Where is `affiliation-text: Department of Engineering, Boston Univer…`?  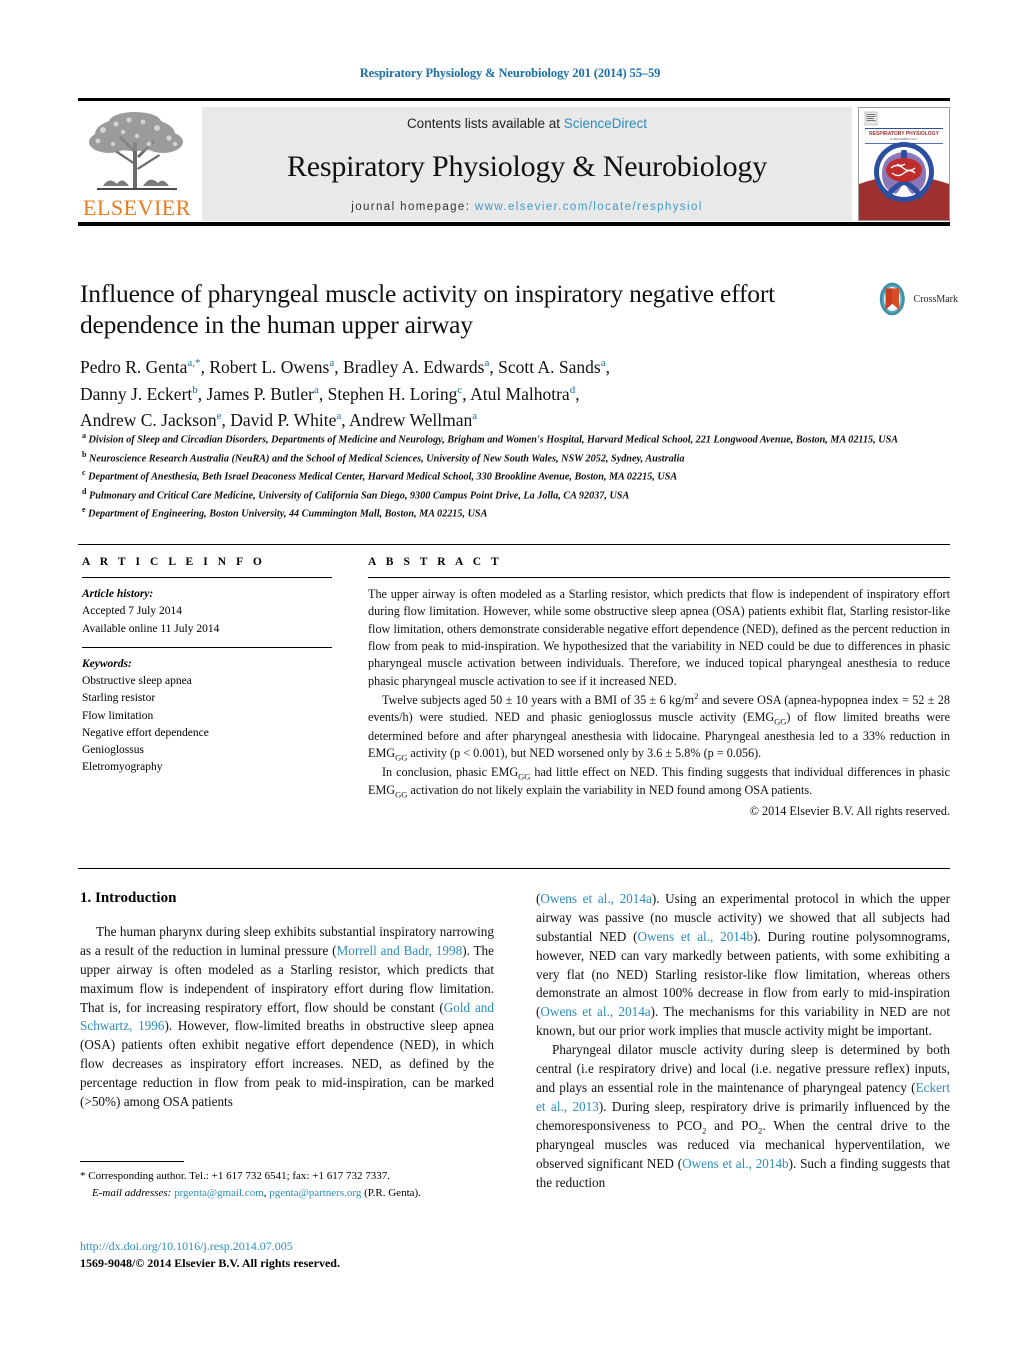
affiliation-text: Department of Engineering, Boston Univer… is located at coordinates (288, 514).